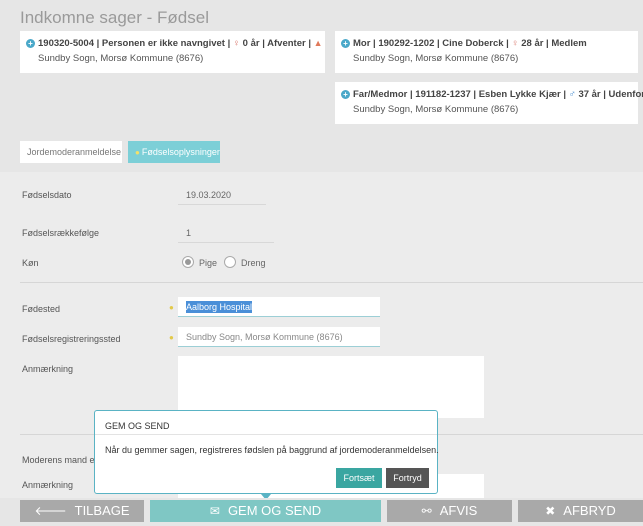  Describe the element at coordinates (550, 511) in the screenshot. I see `close-icon: ✖` at that location.